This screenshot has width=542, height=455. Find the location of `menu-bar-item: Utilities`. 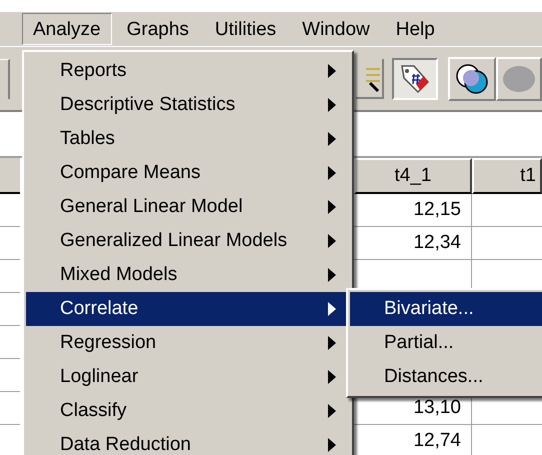

menu-bar-item: Utilities is located at coordinates (246, 29).